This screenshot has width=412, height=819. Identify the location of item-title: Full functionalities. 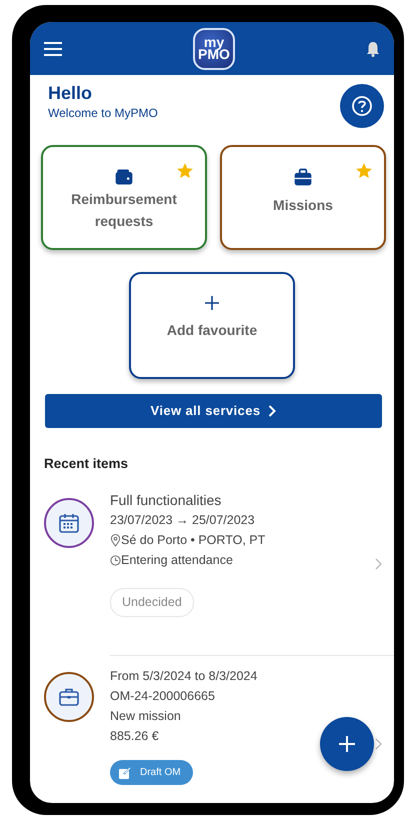
(166, 500).